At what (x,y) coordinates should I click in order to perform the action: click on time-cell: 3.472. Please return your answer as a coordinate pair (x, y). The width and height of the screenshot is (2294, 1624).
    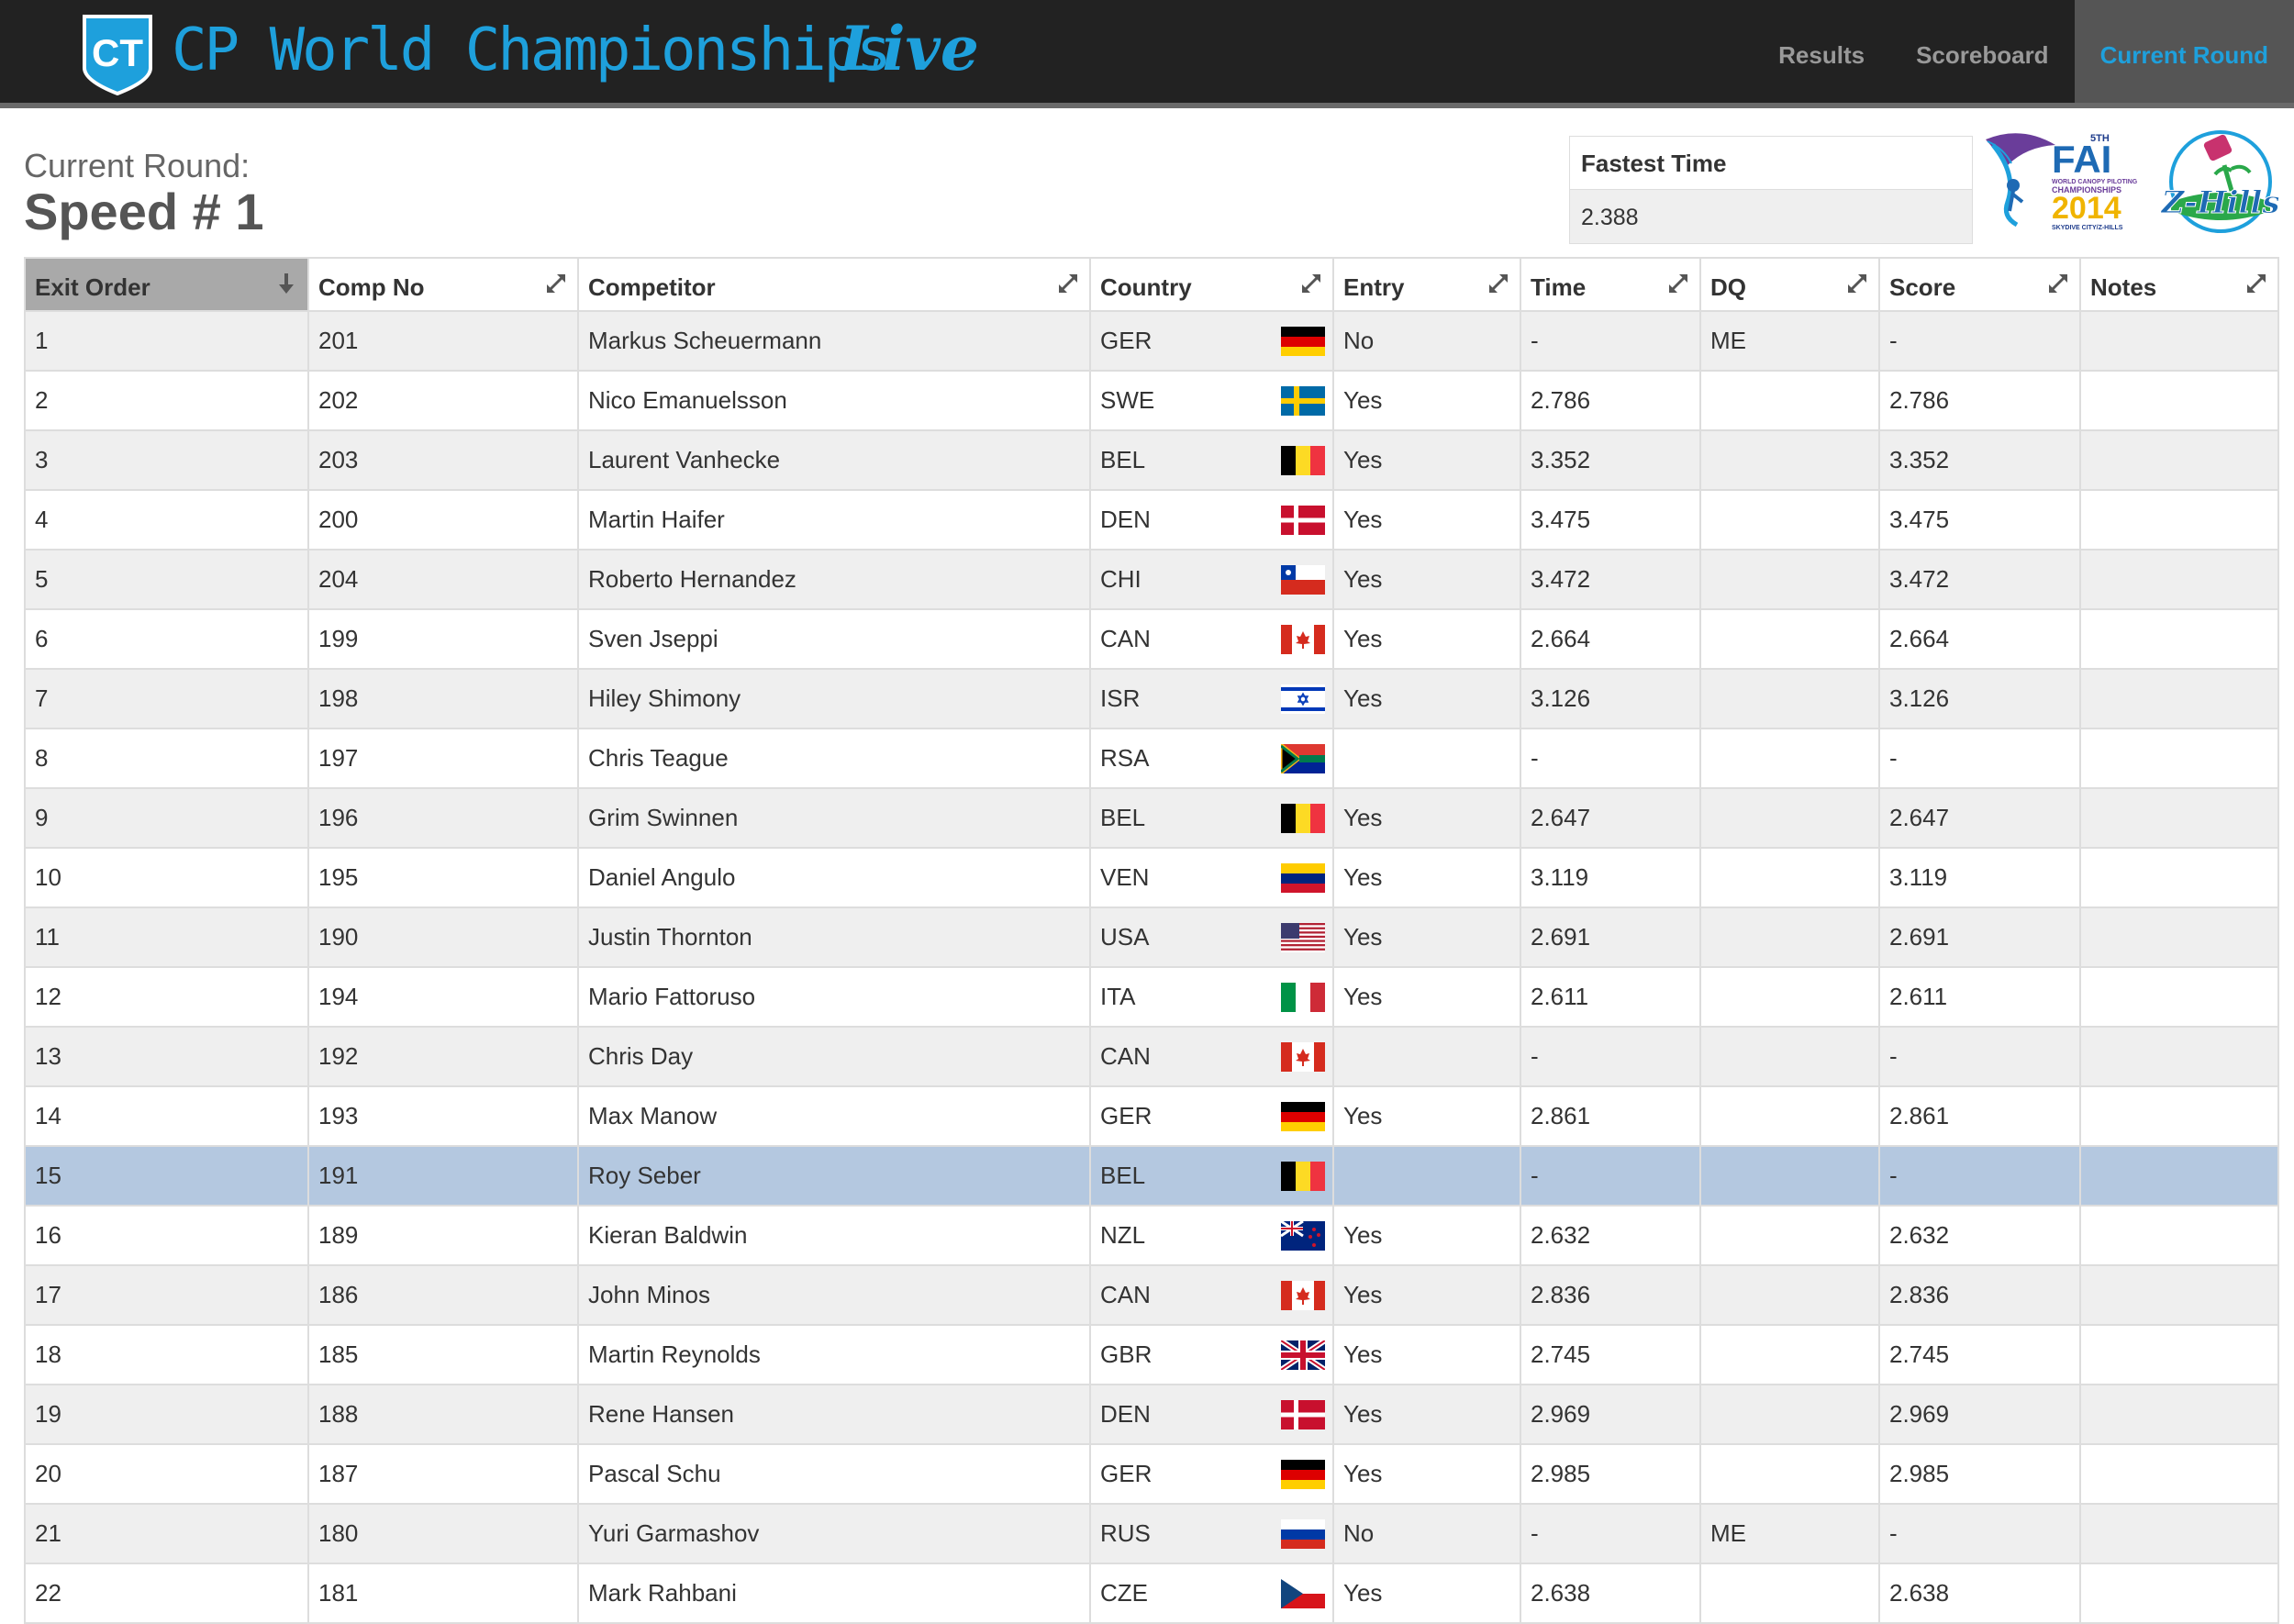
    Looking at the image, I should click on (1610, 579).